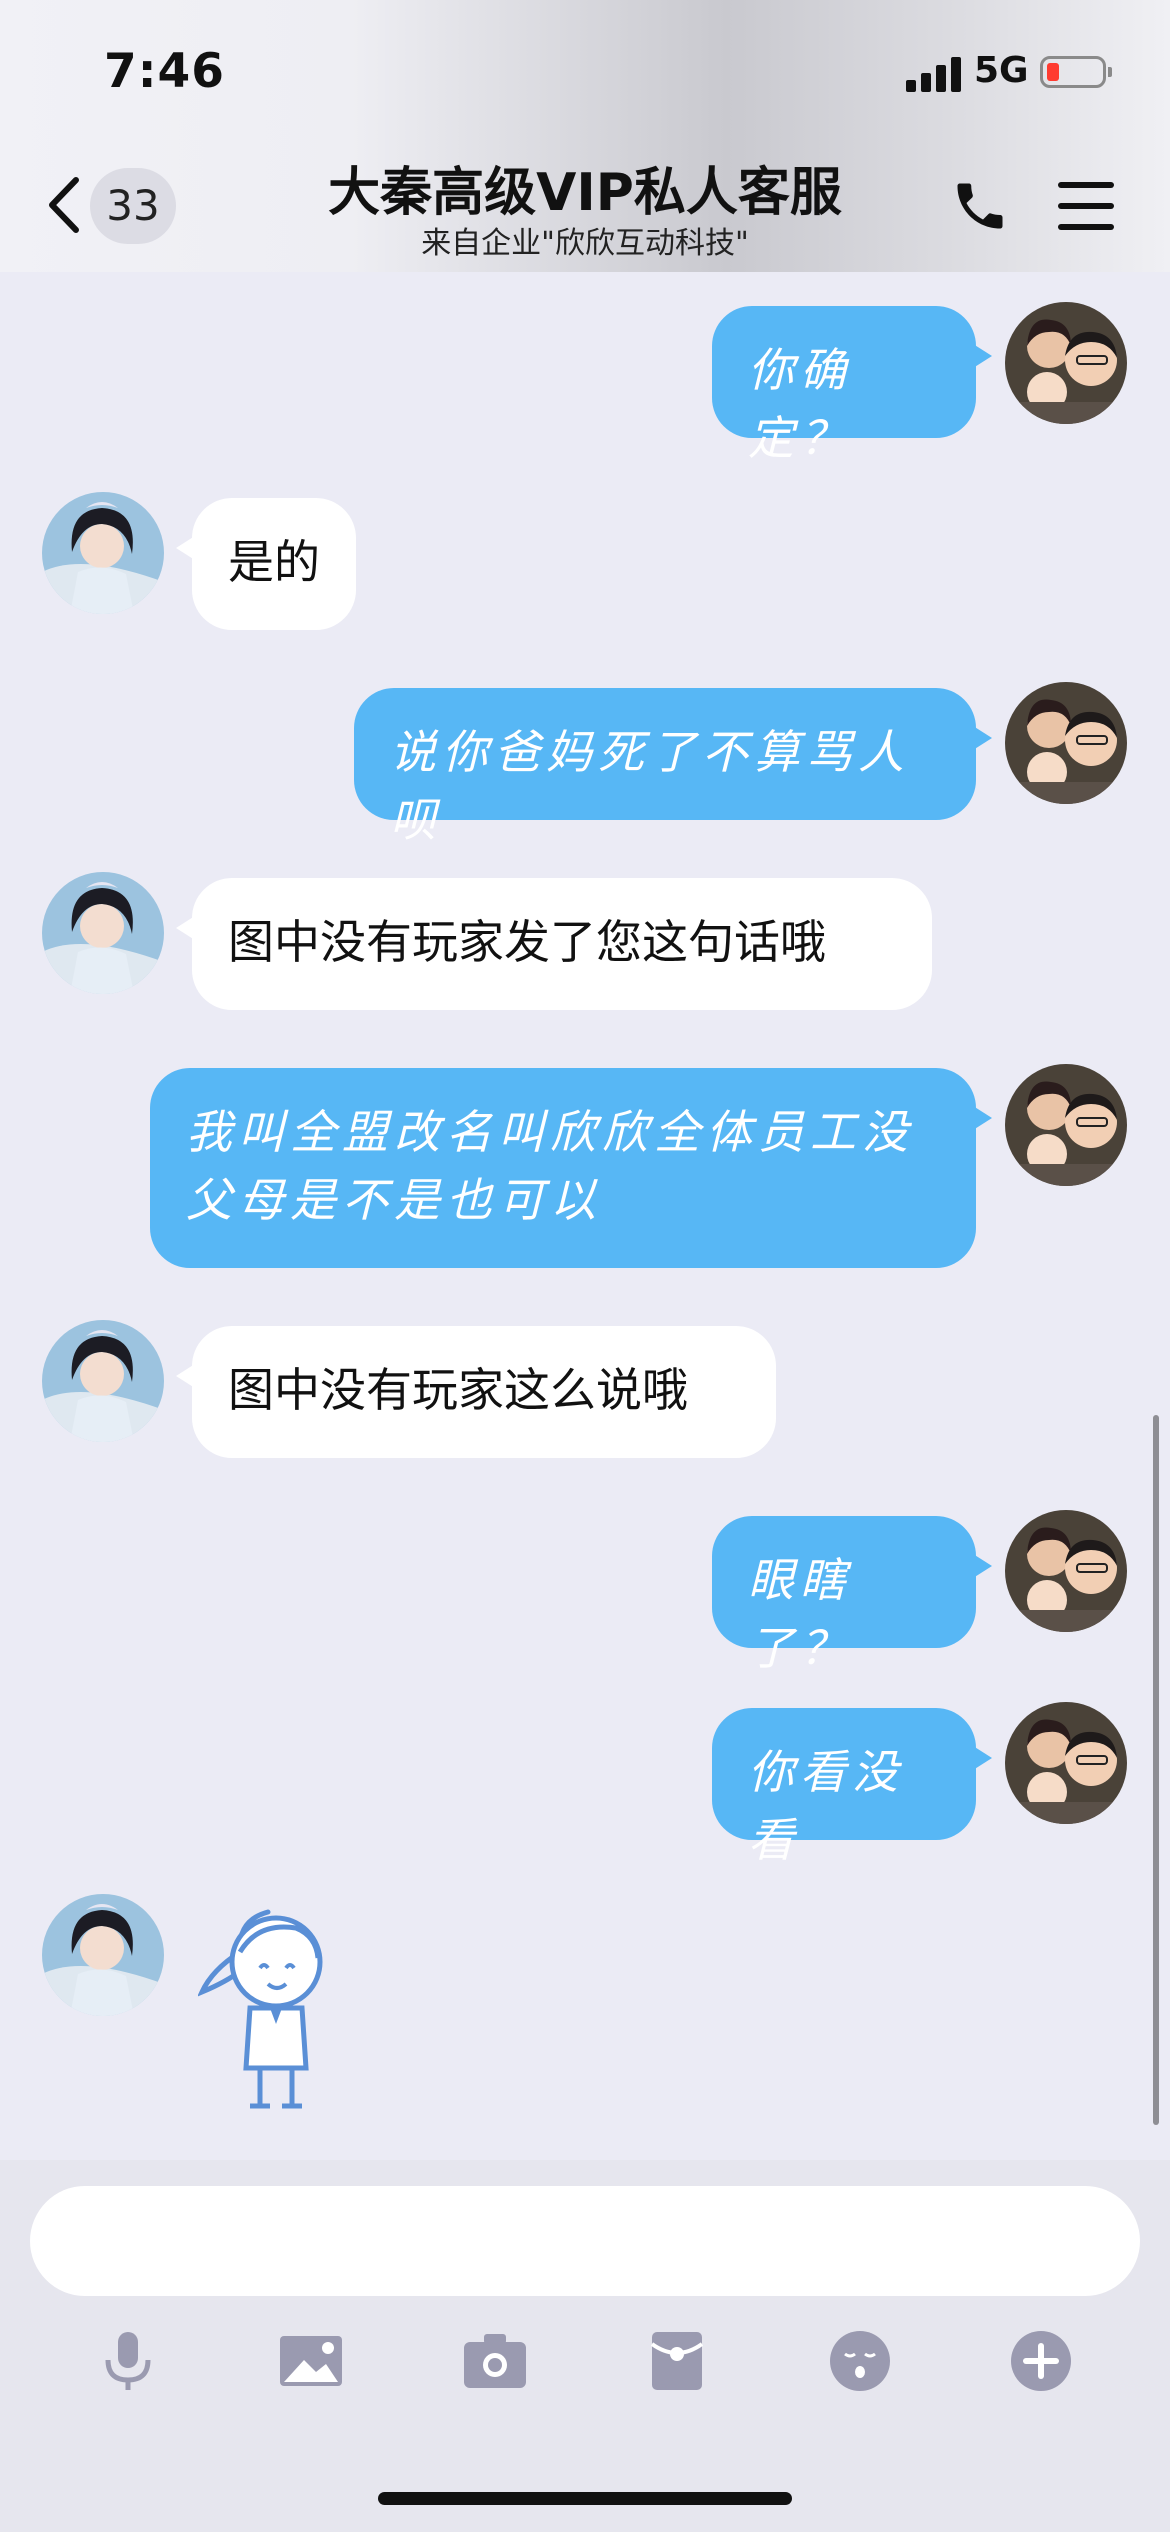 The height and width of the screenshot is (2532, 1170). Describe the element at coordinates (852, 385) in the screenshot. I see `message-bubble-outgoing: 你确定？` at that location.